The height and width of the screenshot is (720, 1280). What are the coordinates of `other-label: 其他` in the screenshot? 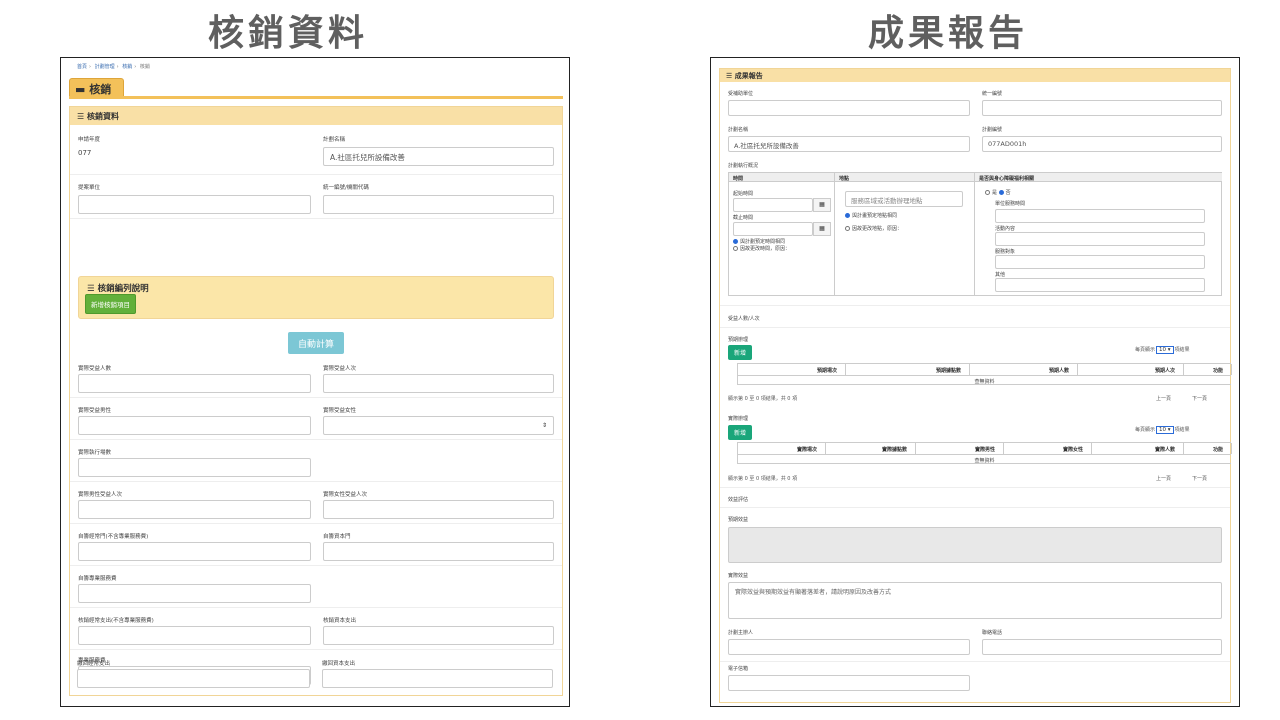 It's located at (1000, 275).